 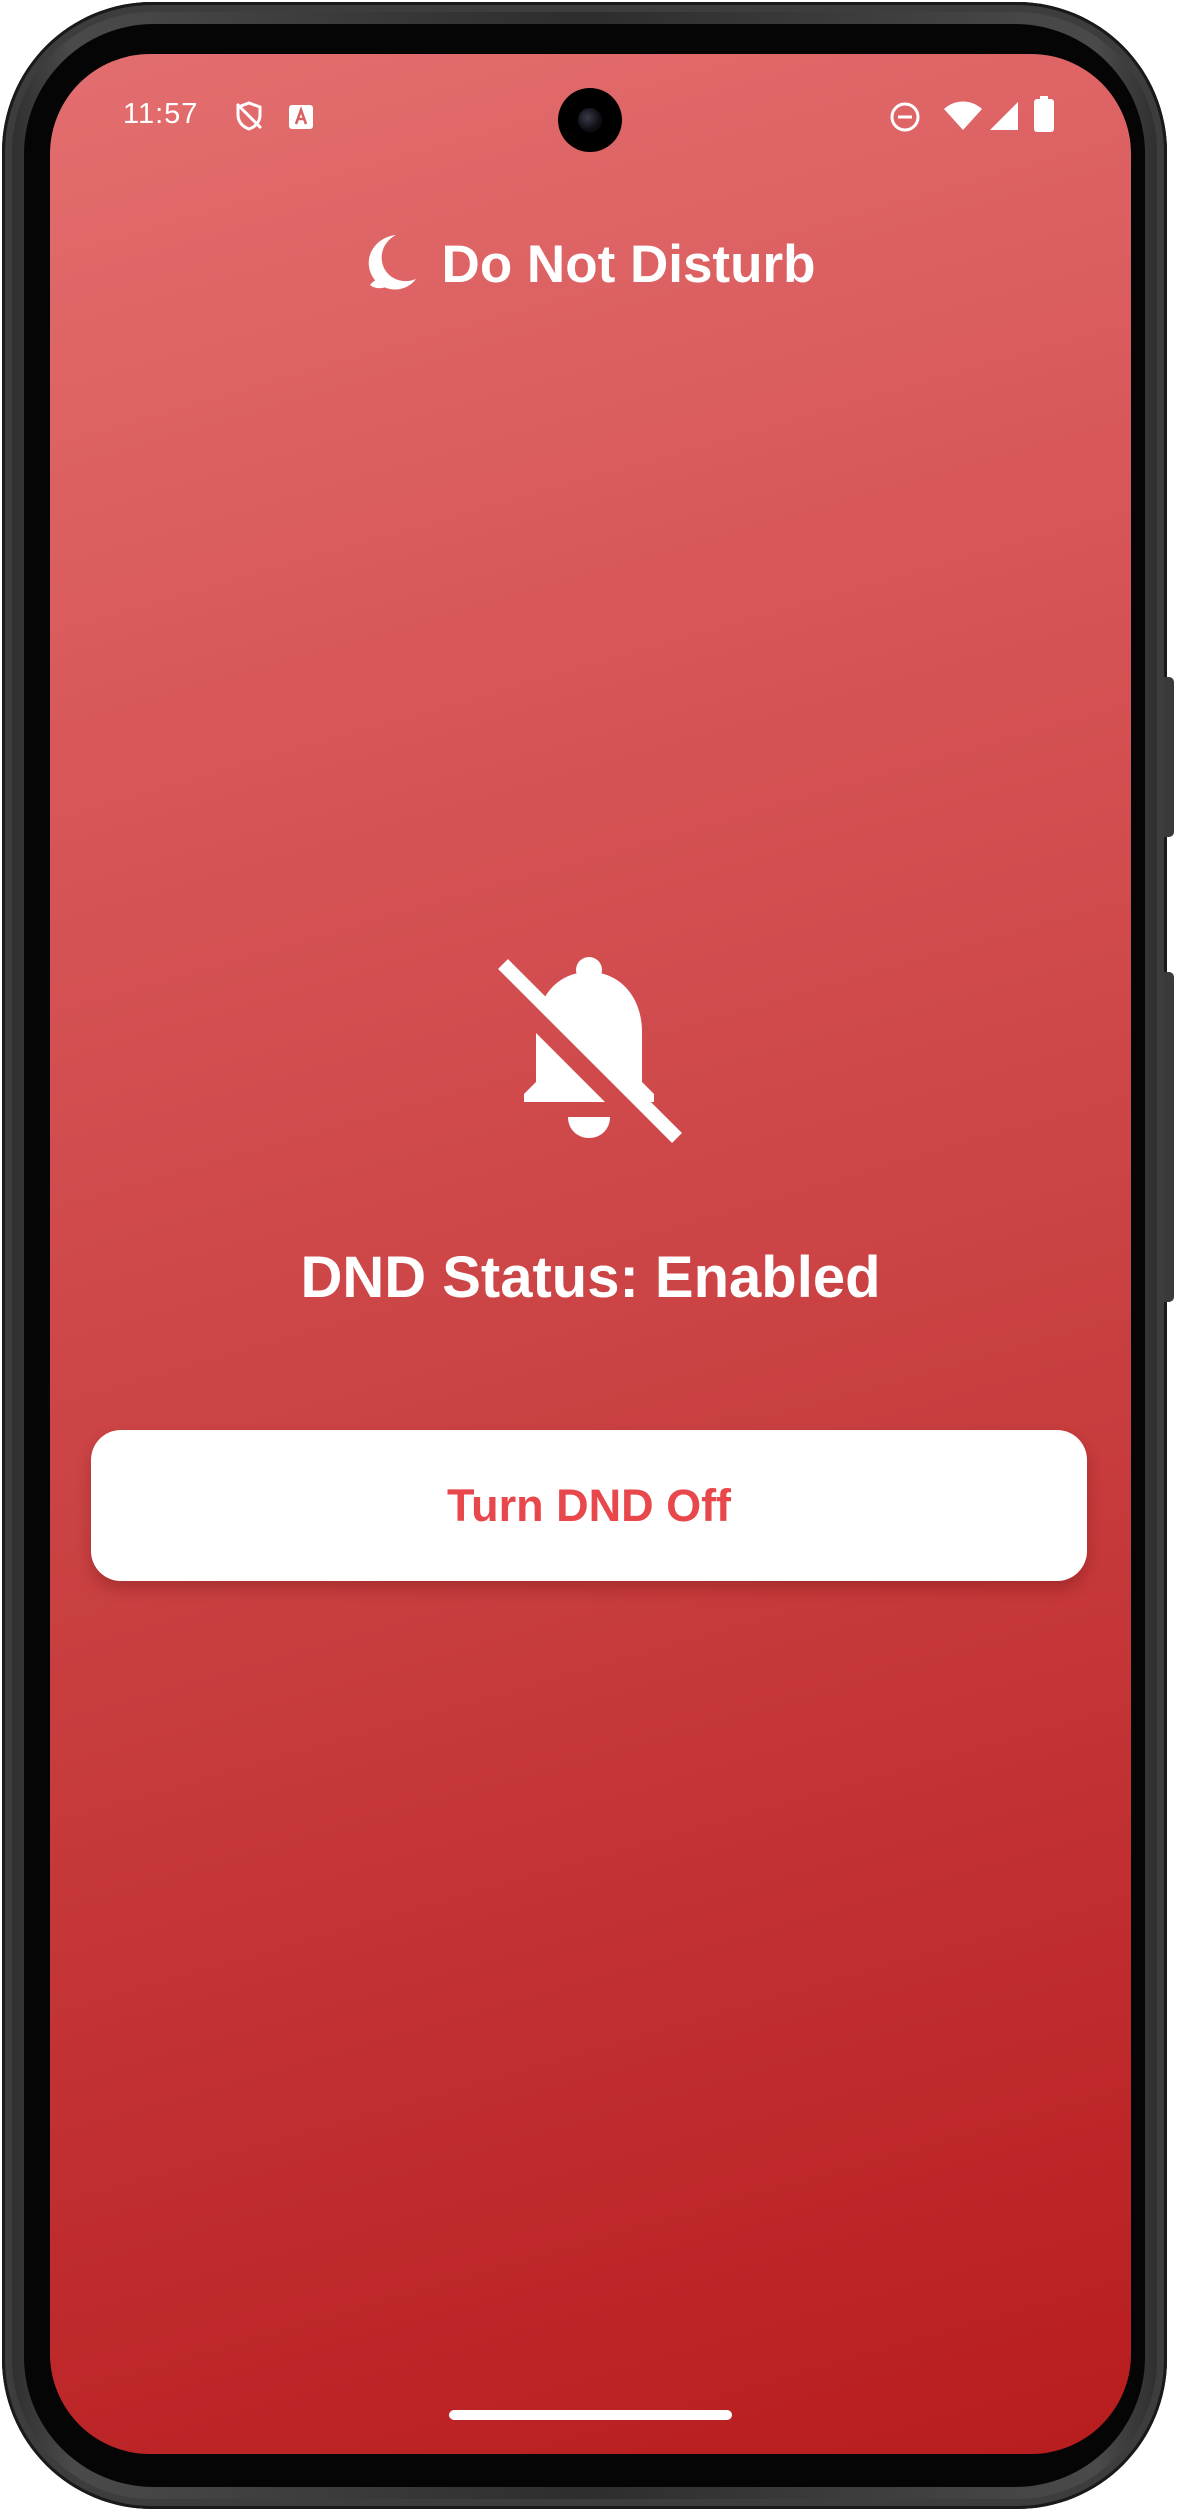 What do you see at coordinates (628, 264) in the screenshot?
I see `page-title: Do Not Disturb` at bounding box center [628, 264].